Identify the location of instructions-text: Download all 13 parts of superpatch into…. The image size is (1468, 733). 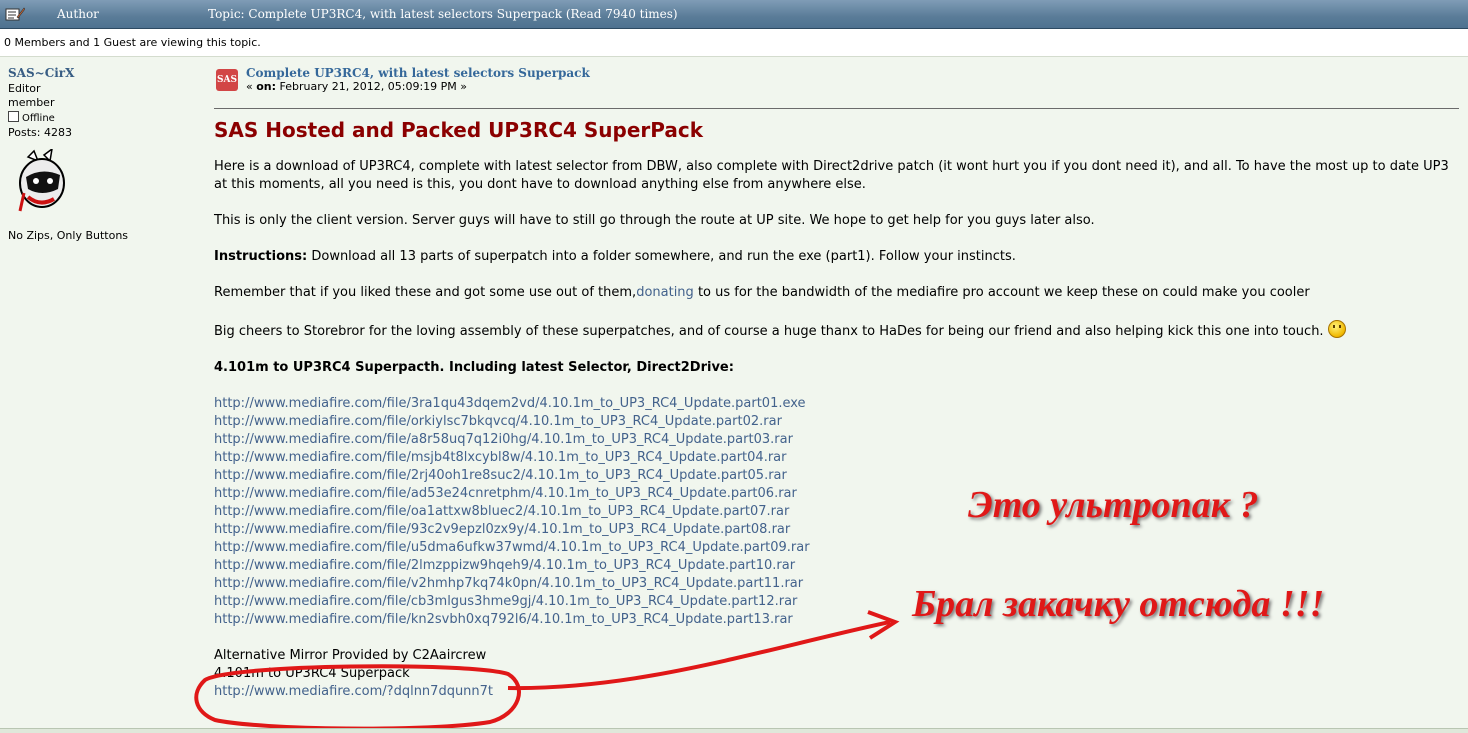
(661, 256).